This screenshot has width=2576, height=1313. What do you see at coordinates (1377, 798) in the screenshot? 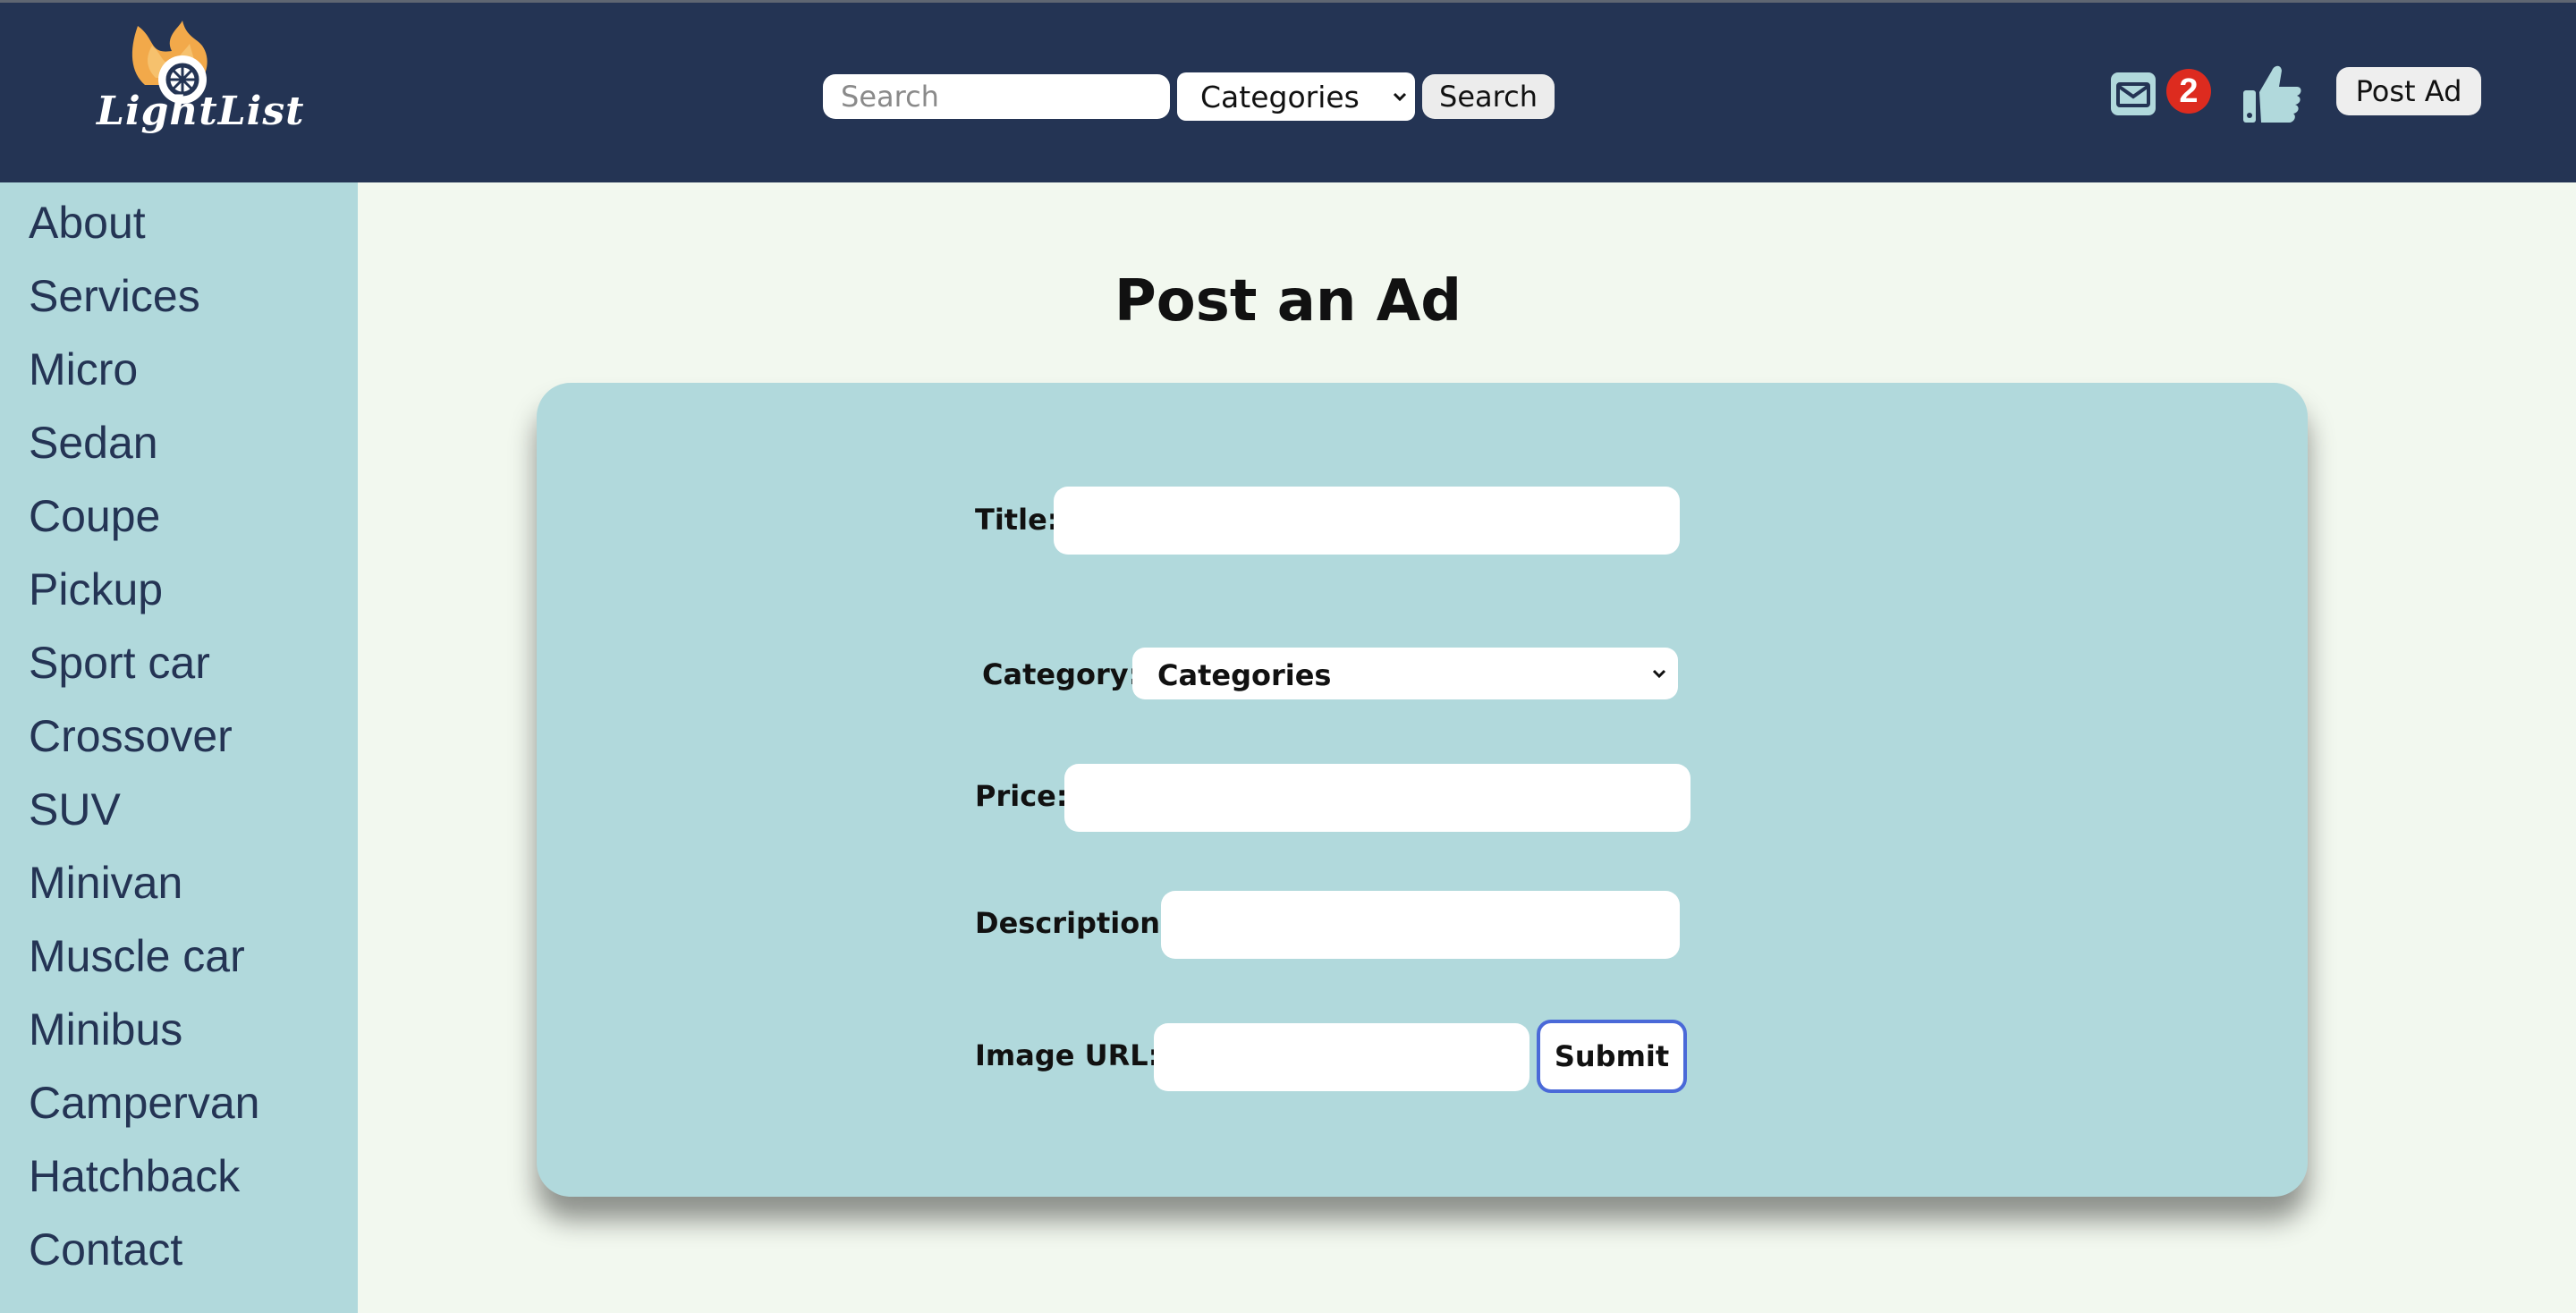
I see `price-input` at bounding box center [1377, 798].